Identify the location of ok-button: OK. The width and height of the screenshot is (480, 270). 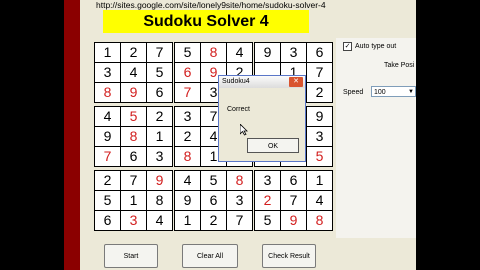
(273, 145).